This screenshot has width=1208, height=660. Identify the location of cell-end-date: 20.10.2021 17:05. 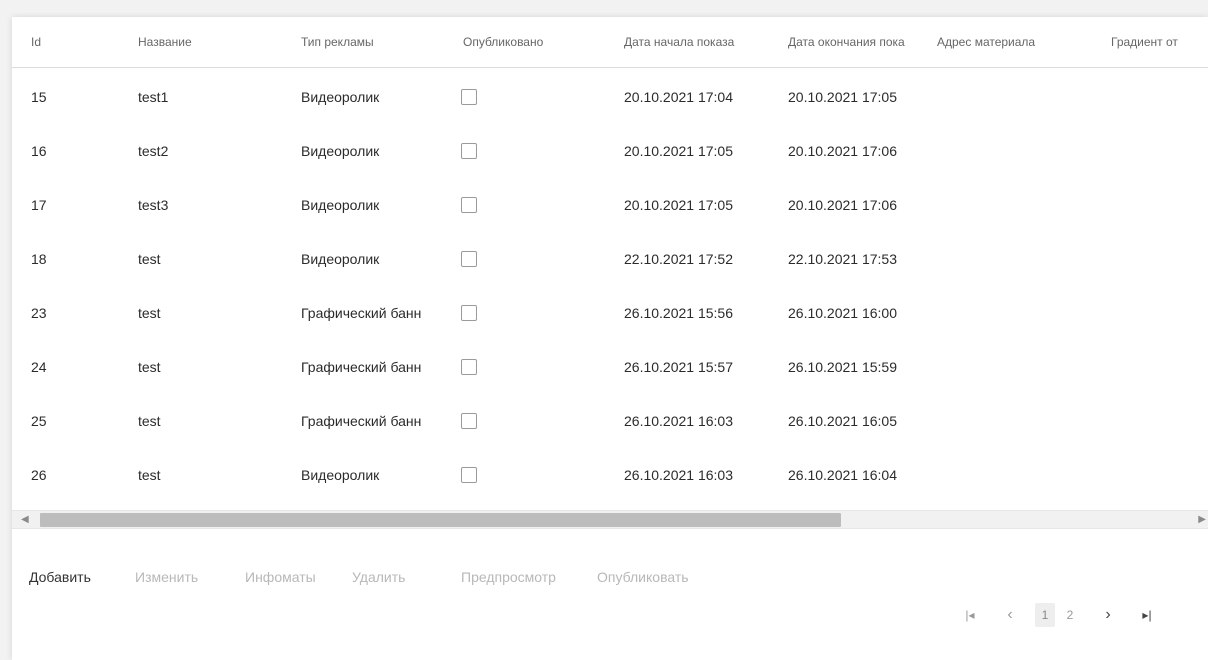
(842, 97).